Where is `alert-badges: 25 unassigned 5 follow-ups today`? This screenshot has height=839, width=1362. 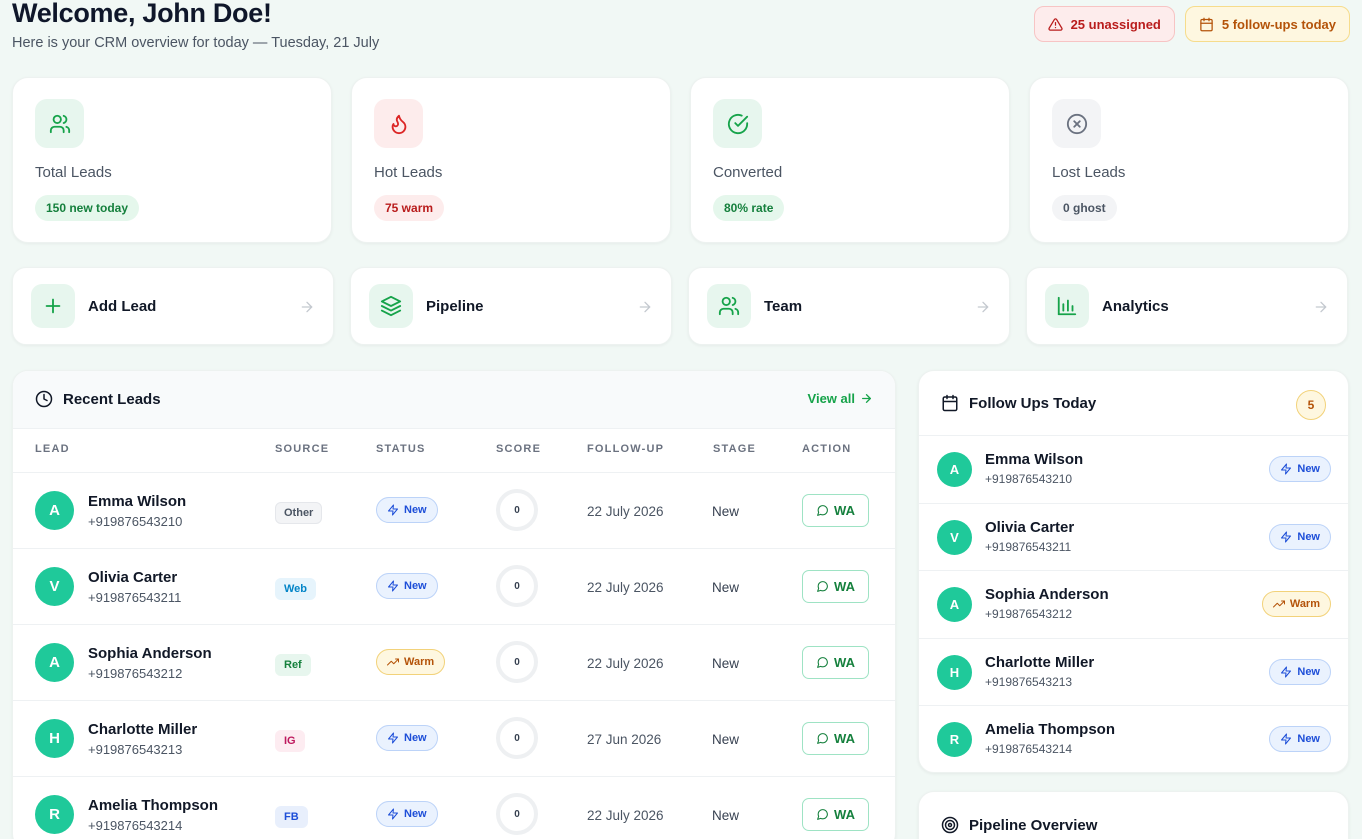 alert-badges: 25 unassigned 5 follow-ups today is located at coordinates (1191, 24).